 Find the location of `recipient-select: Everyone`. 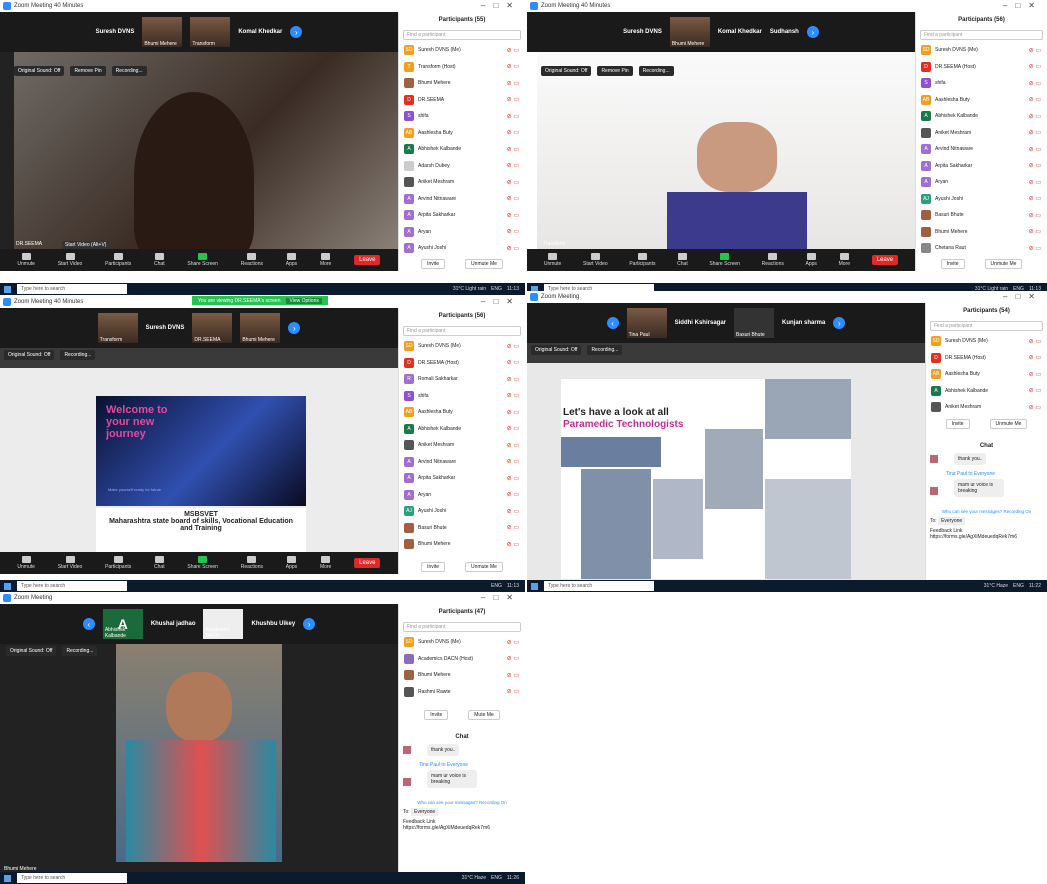

recipient-select: Everyone is located at coordinates (425, 812).